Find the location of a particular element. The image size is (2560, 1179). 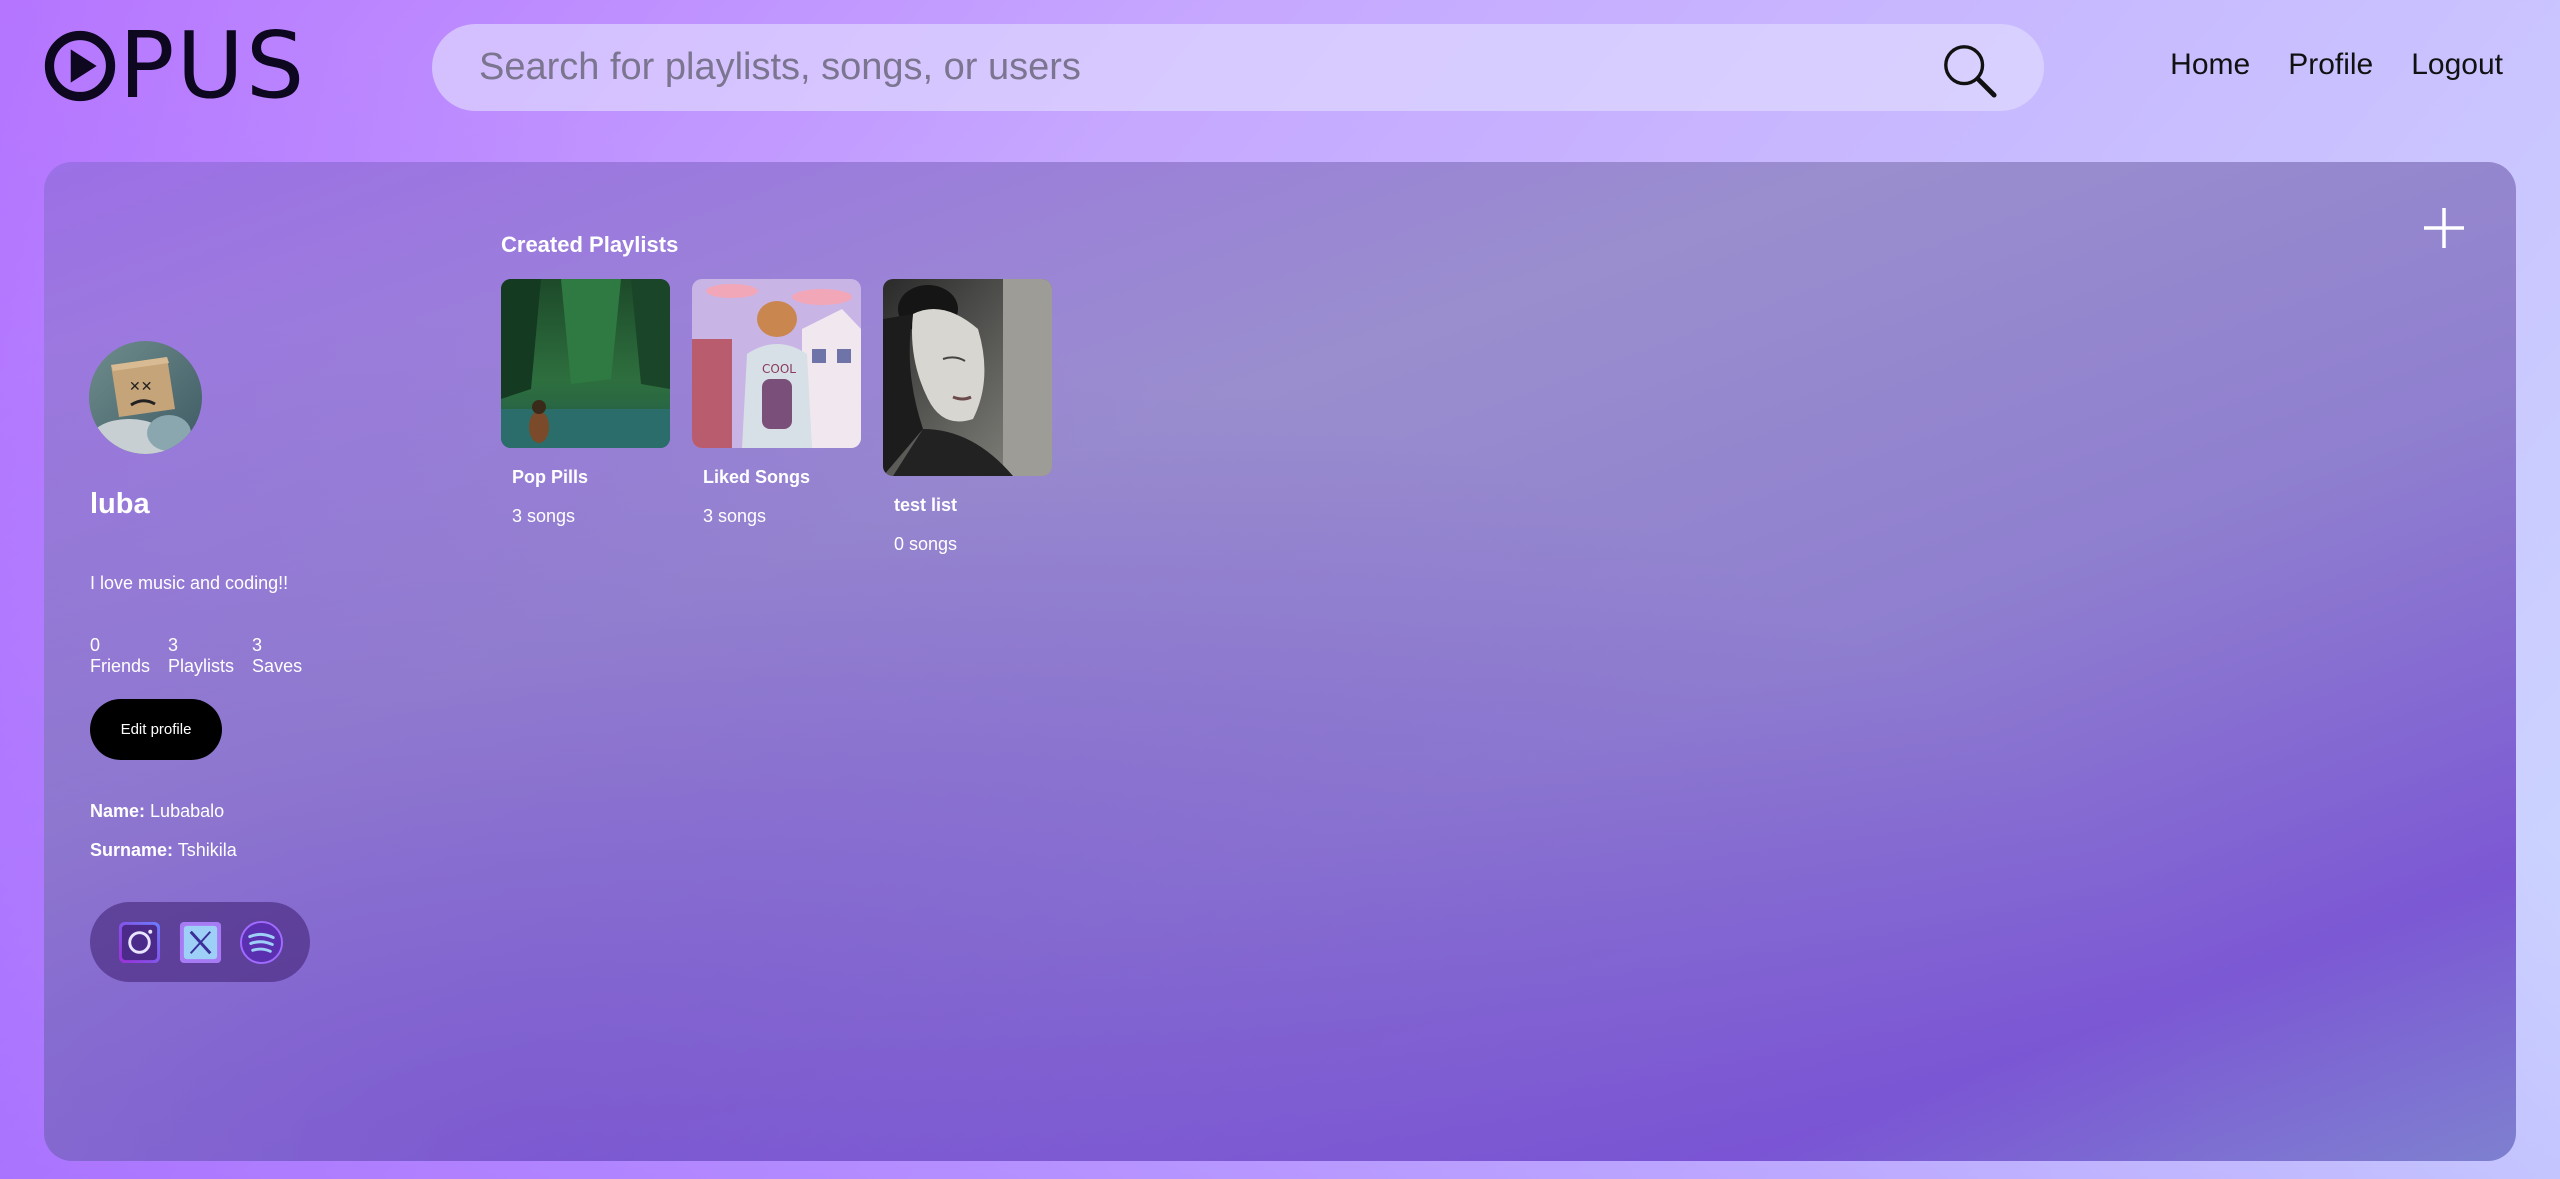

stat-playlists: 3 Playlists is located at coordinates (201, 656).